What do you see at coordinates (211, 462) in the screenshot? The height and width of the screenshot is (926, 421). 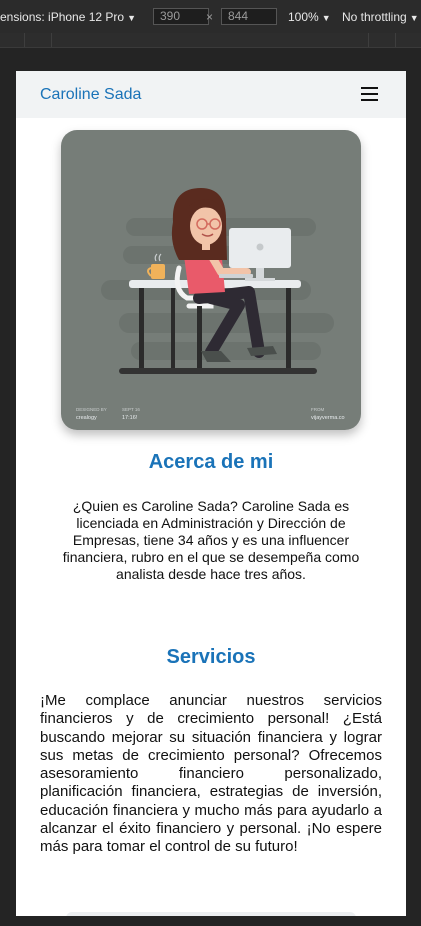 I see `about-title: Acerca de mi` at bounding box center [211, 462].